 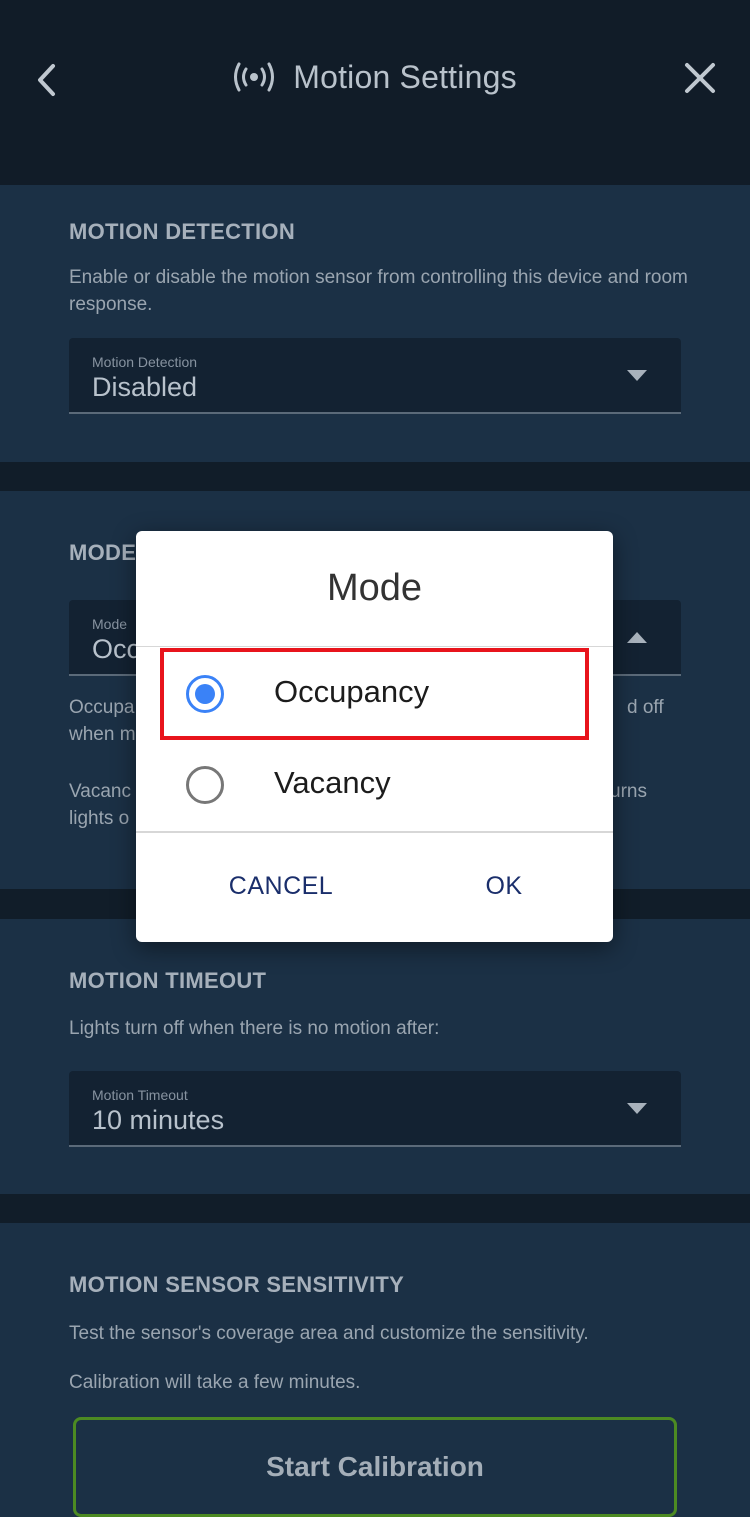 What do you see at coordinates (352, 691) in the screenshot?
I see `option-label: Occupancy` at bounding box center [352, 691].